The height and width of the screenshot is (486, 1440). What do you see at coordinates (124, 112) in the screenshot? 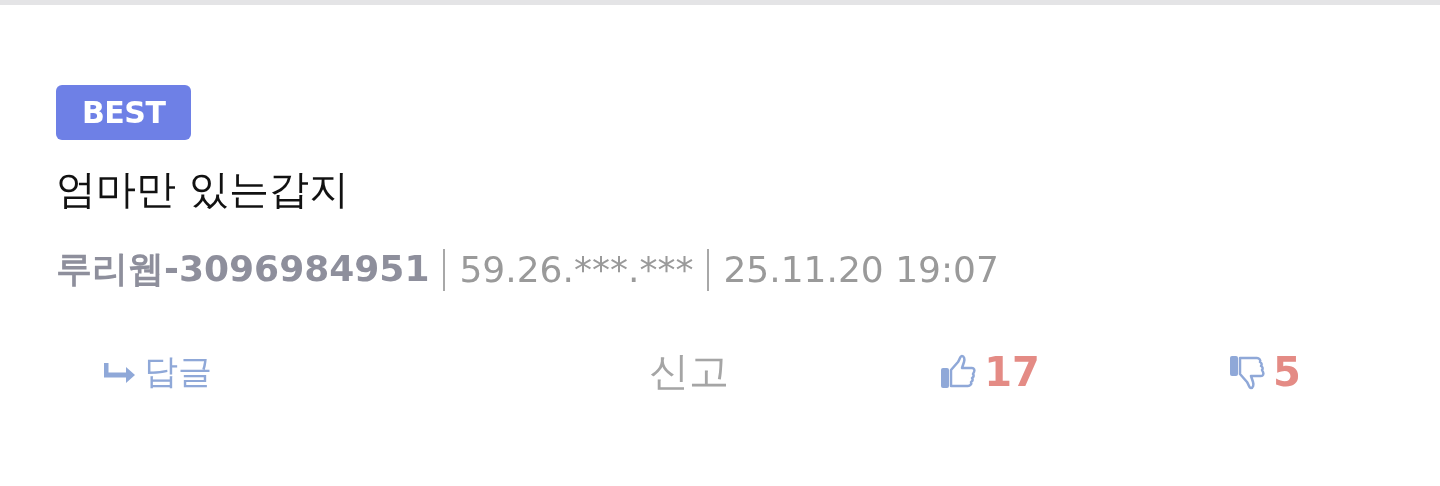
I see `best-badge: BEST` at bounding box center [124, 112].